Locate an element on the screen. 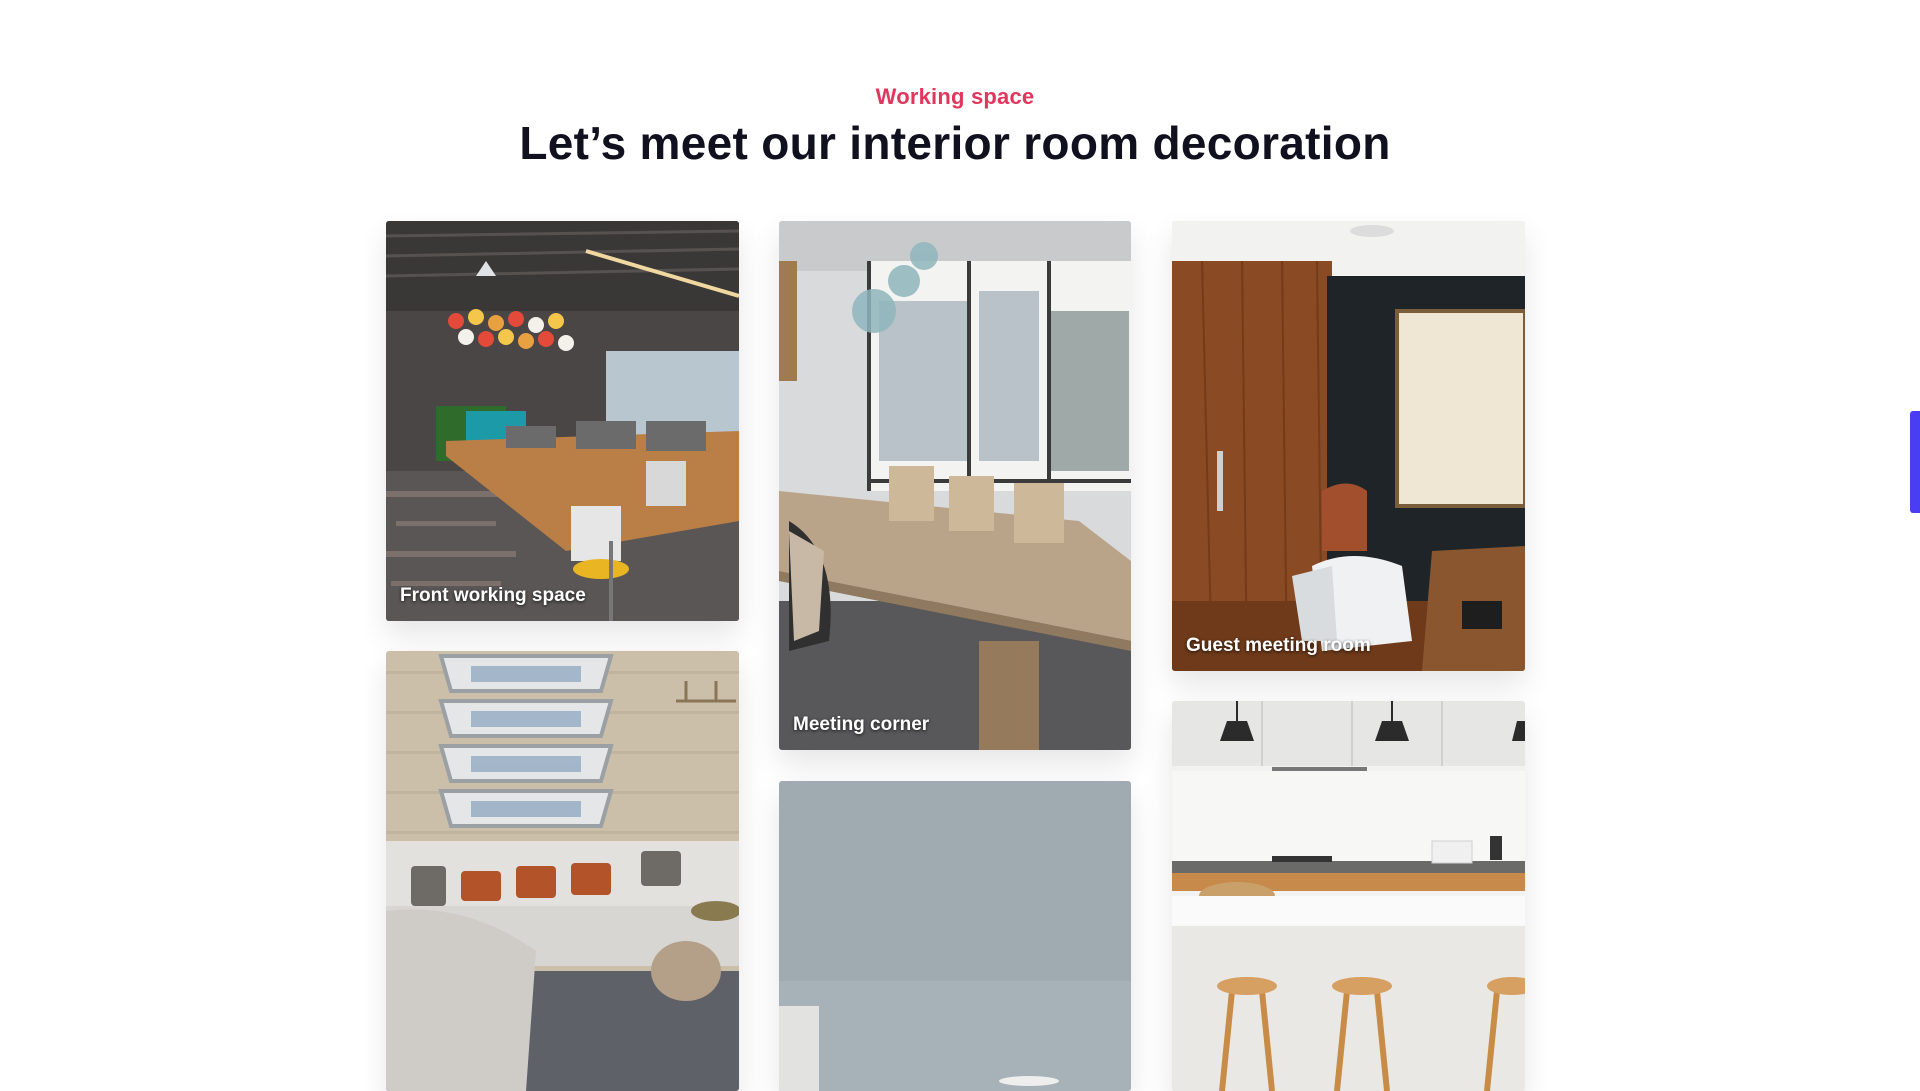 This screenshot has width=1920, height=1091. gallery-card-living-room is located at coordinates (562, 871).